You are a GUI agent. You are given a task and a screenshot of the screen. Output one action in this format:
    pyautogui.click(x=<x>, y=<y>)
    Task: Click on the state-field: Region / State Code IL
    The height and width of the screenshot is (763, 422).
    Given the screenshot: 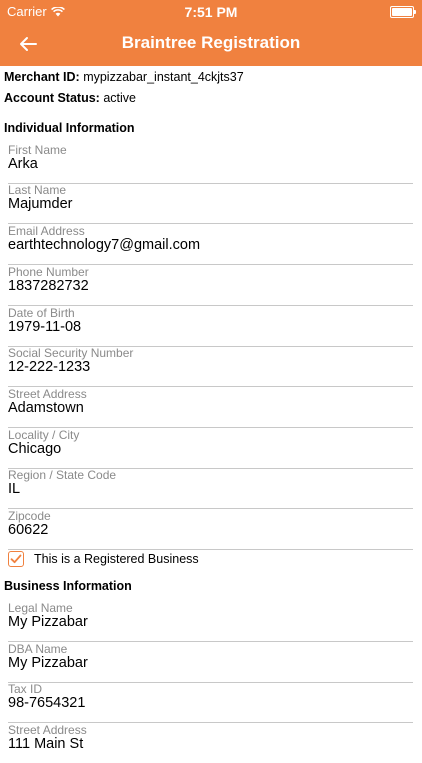 What is the action you would take?
    pyautogui.click(x=210, y=488)
    